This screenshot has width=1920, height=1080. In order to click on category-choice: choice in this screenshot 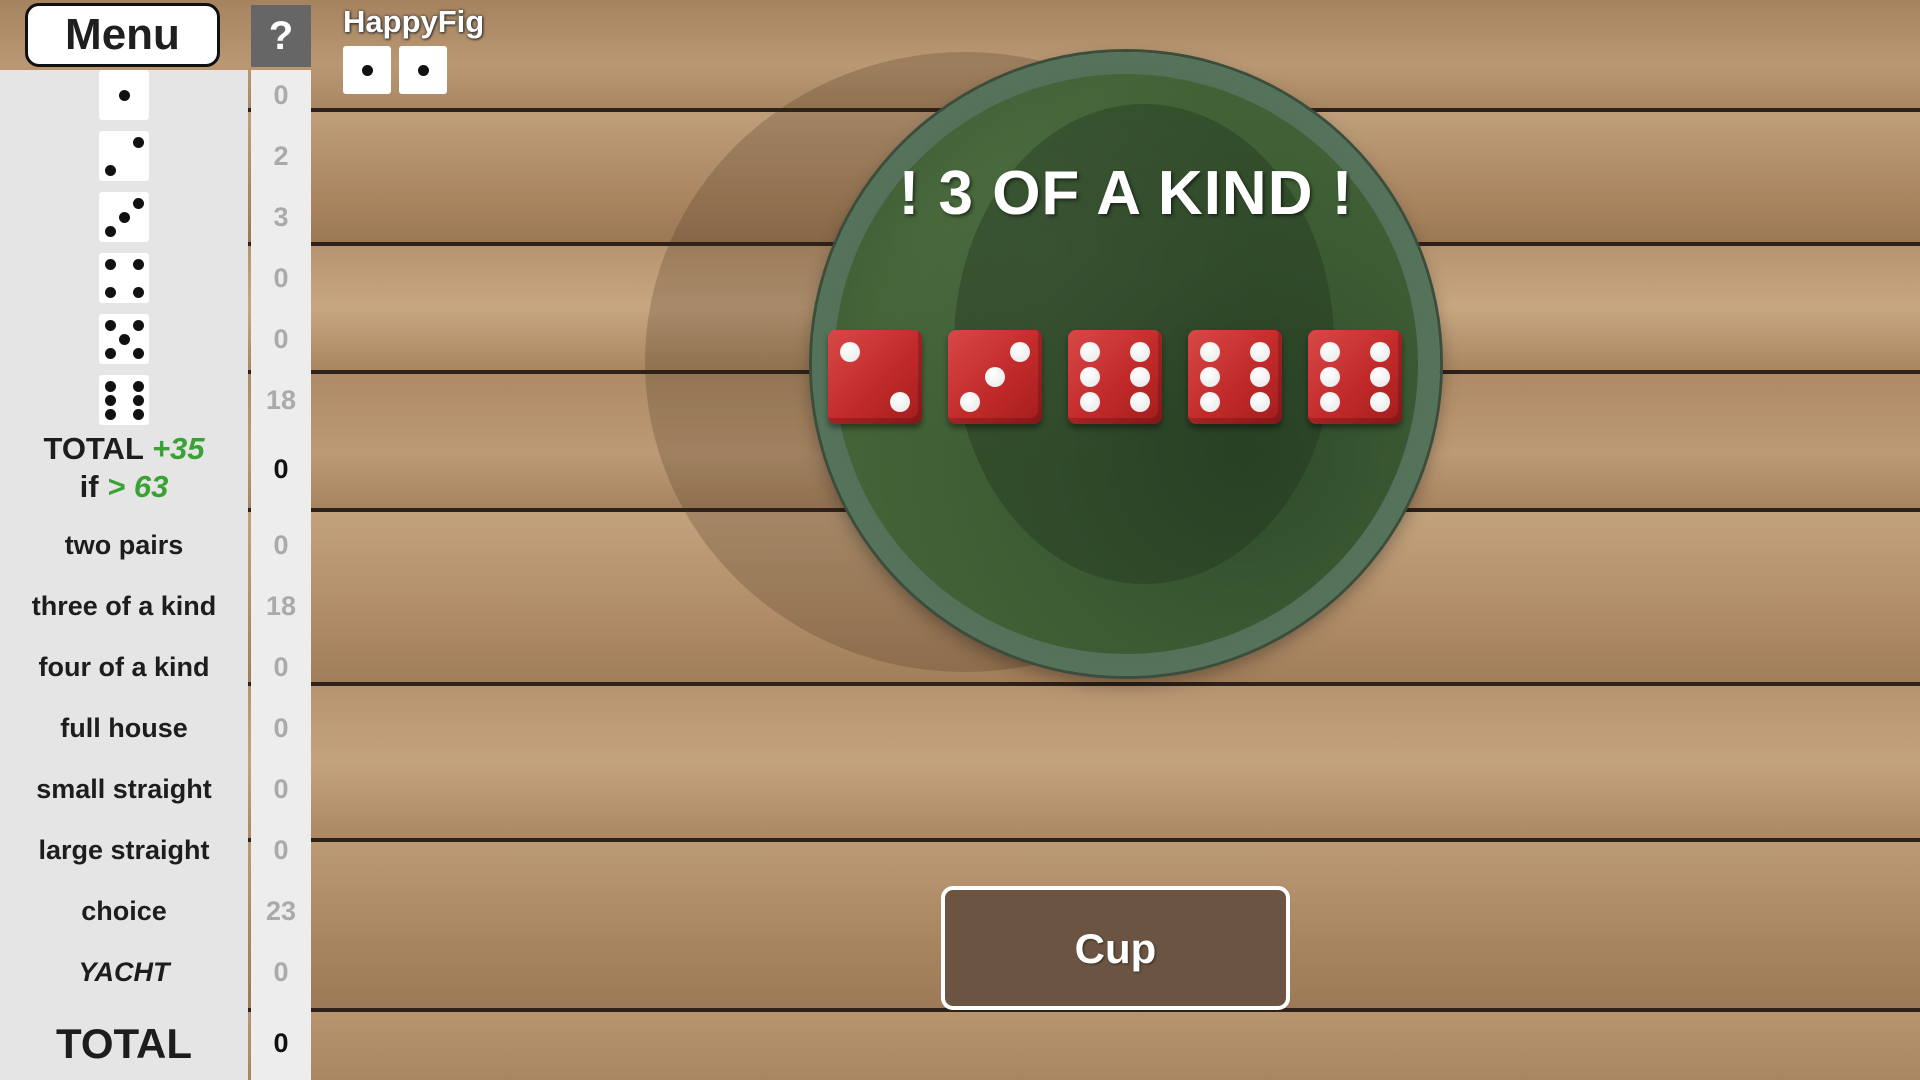, I will do `click(124, 911)`.